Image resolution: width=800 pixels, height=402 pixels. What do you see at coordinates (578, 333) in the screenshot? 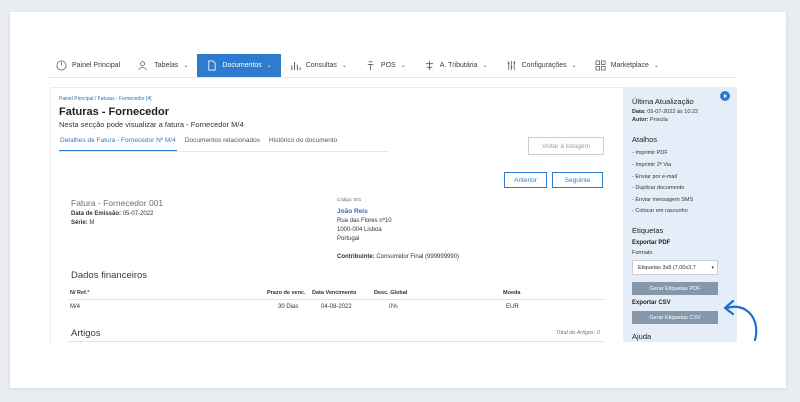
I see `articles-total: Total de Artigos: 0` at bounding box center [578, 333].